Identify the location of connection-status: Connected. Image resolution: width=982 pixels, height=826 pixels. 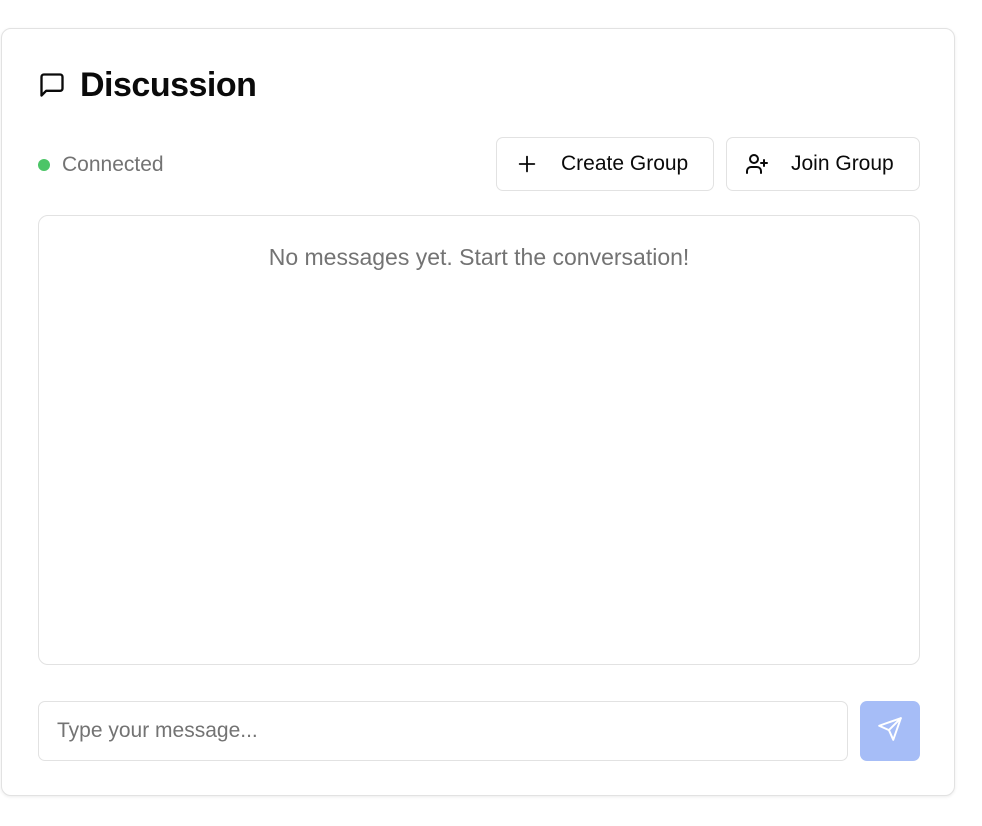
(101, 165).